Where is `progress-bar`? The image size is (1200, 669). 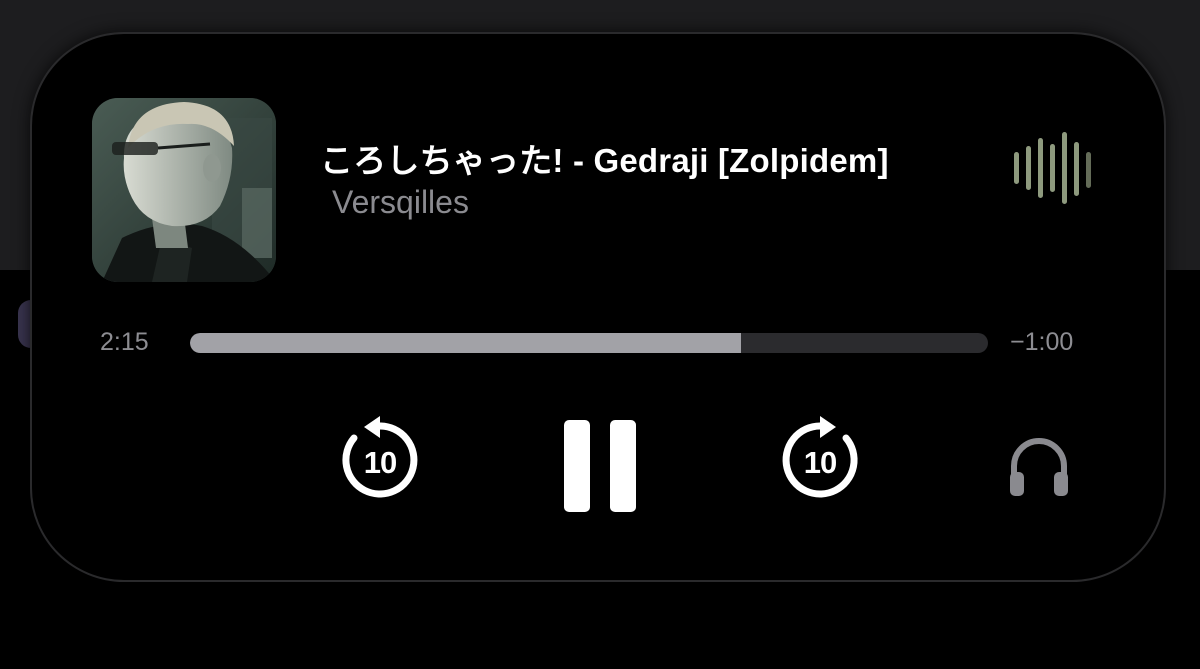 progress-bar is located at coordinates (589, 343).